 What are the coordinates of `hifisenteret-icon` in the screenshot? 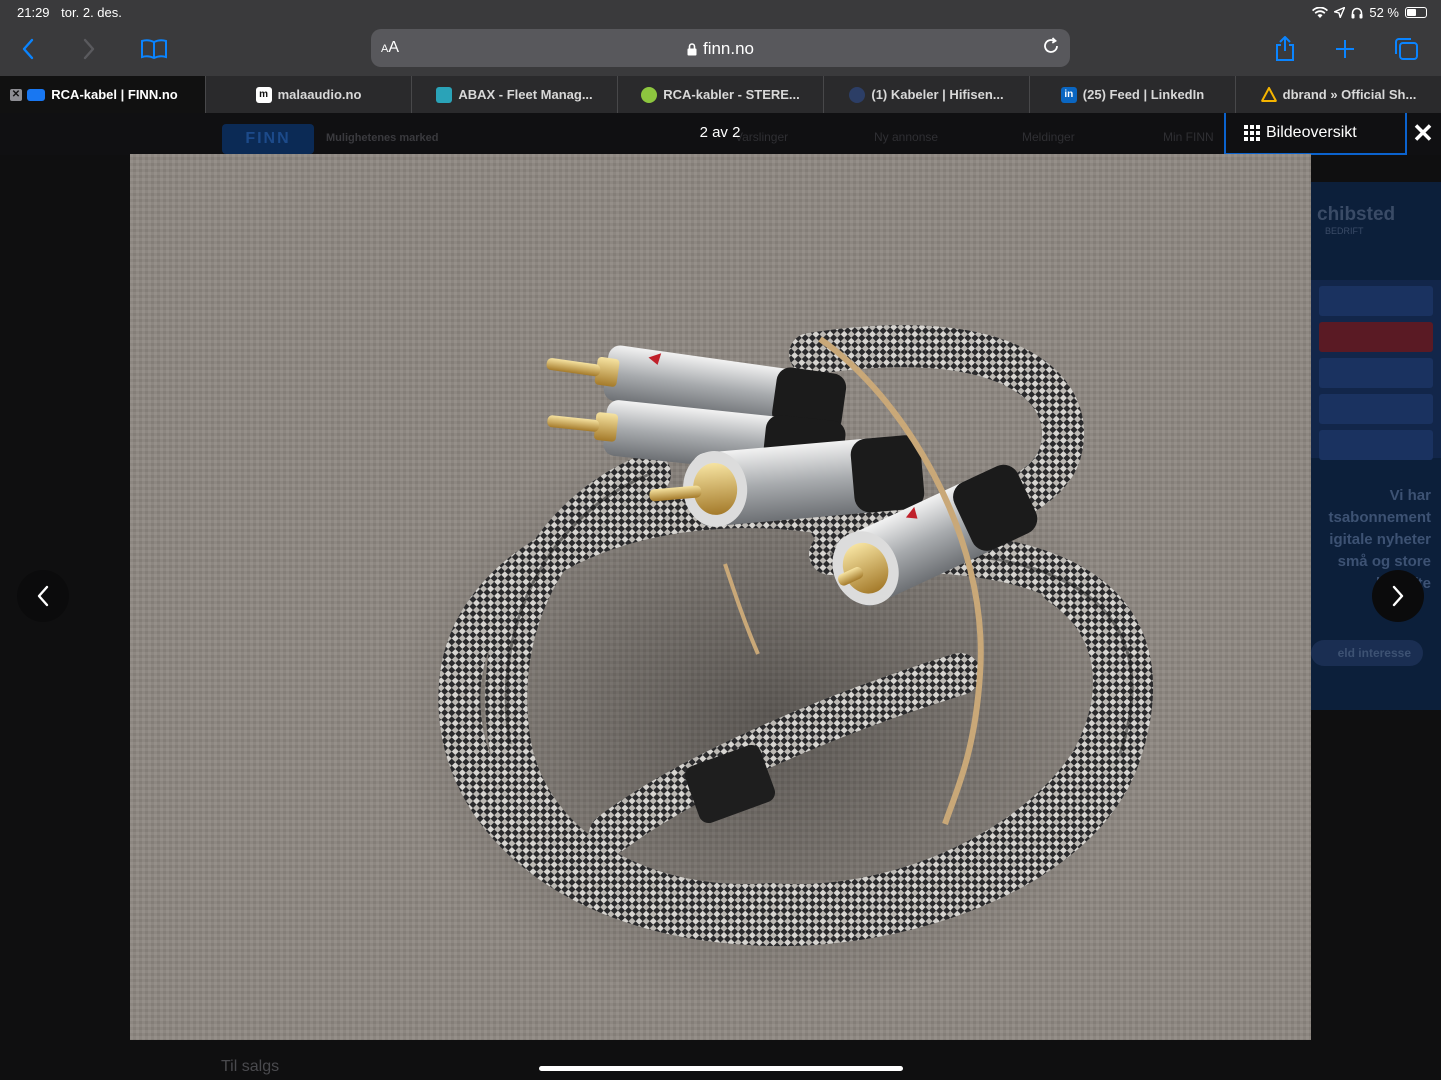 It's located at (857, 94).